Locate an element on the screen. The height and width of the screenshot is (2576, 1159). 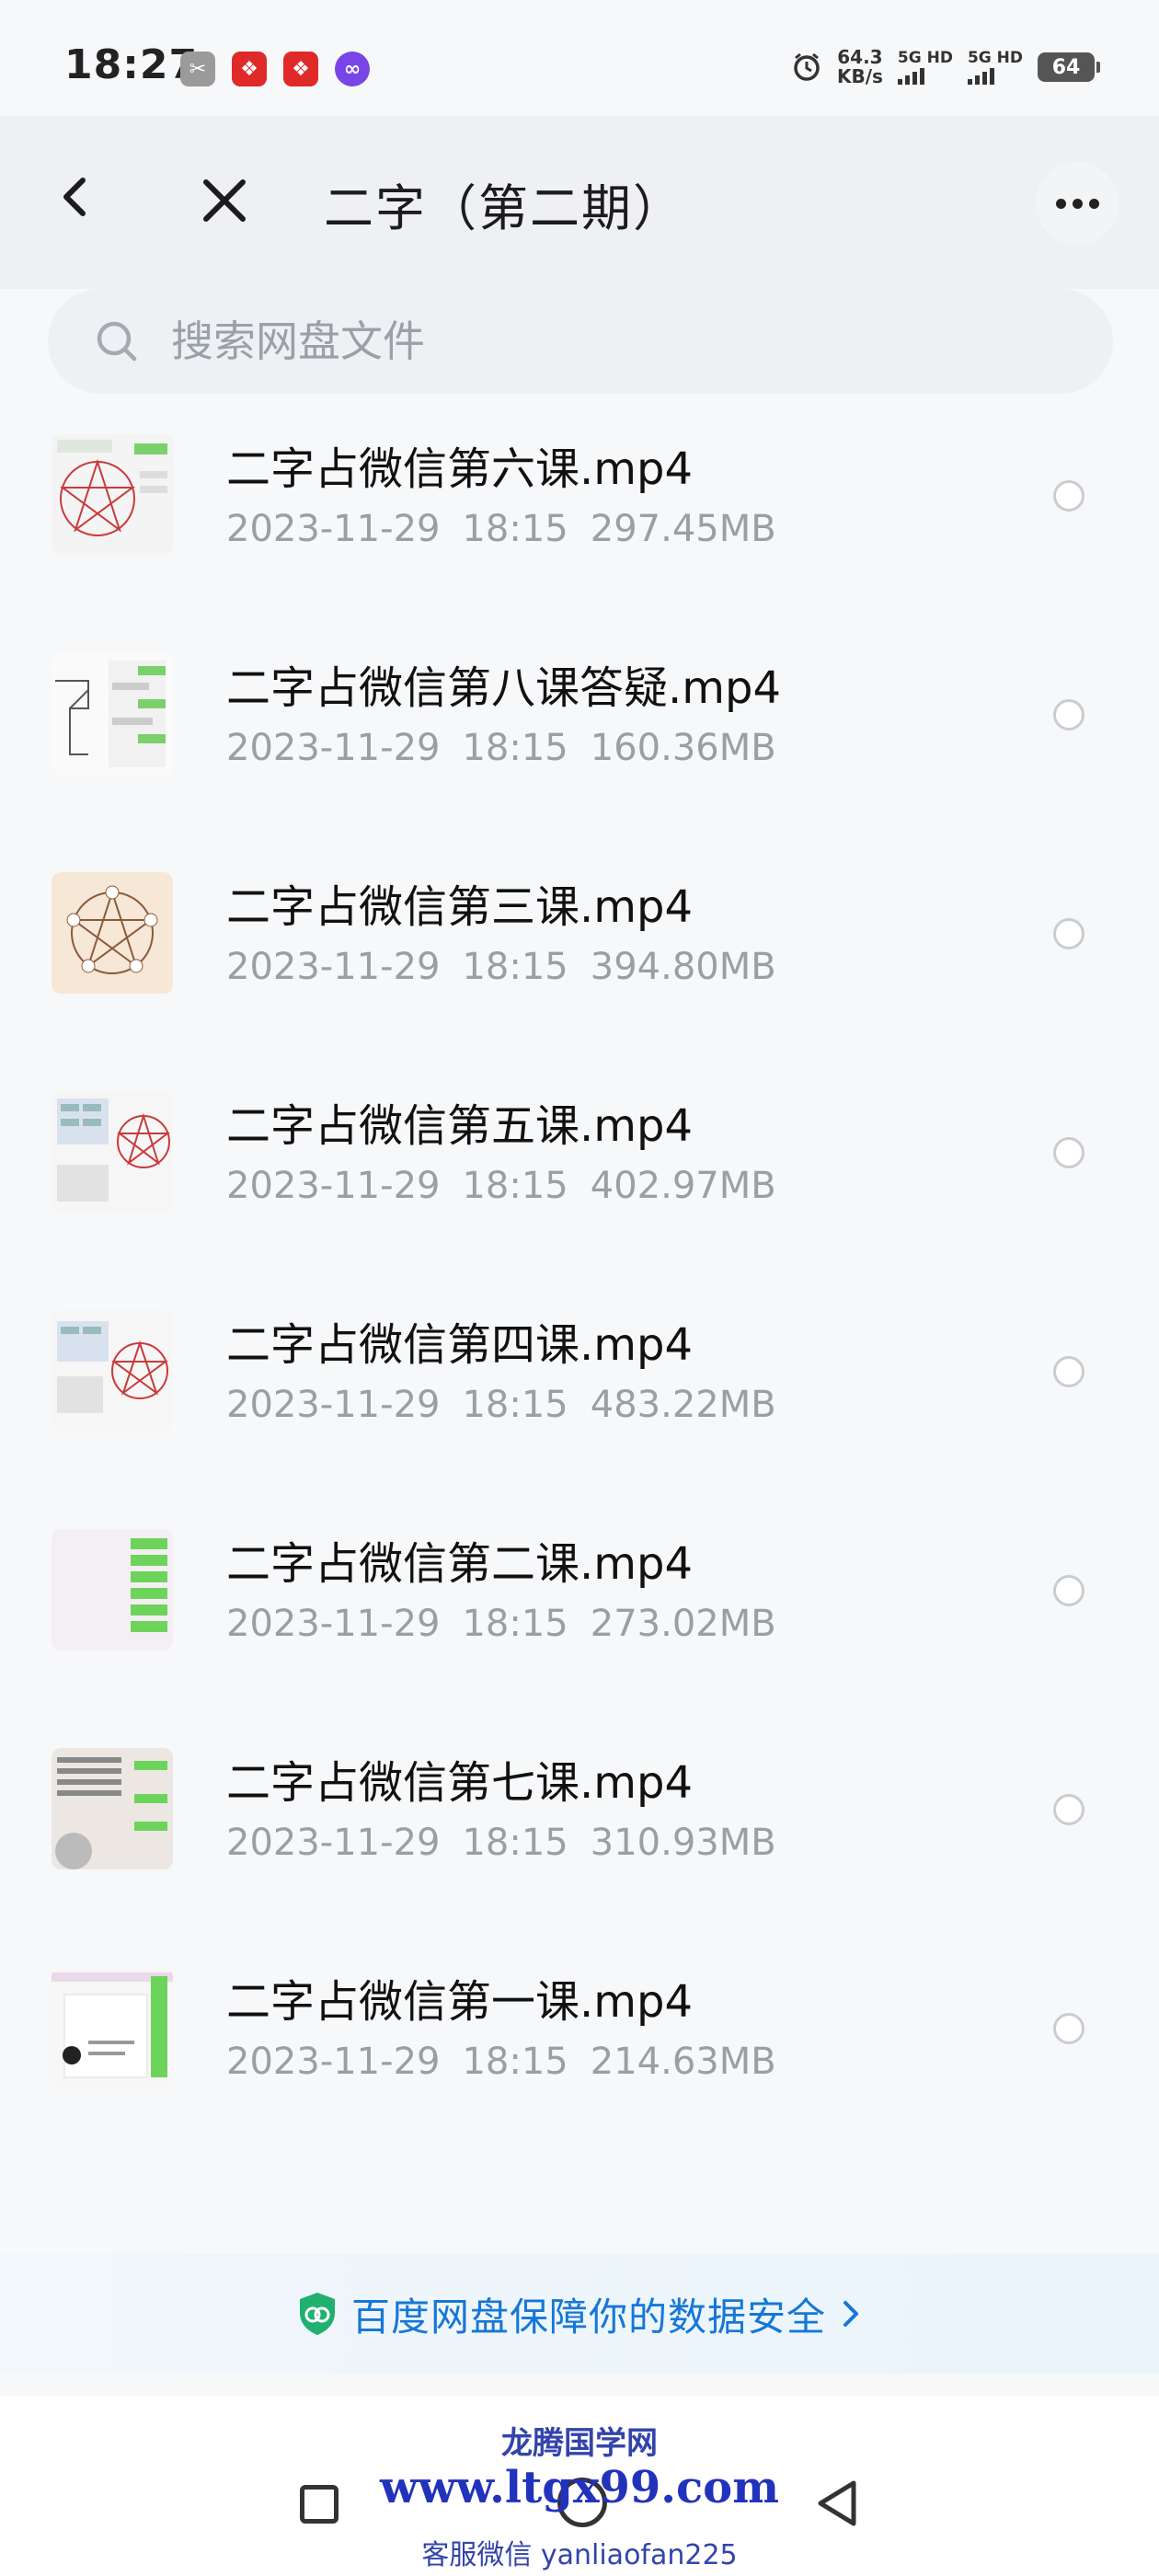
file-row: 二字占微信第三课.mp4 2023-11-29 18:15 394.80MB is located at coordinates (579, 952).